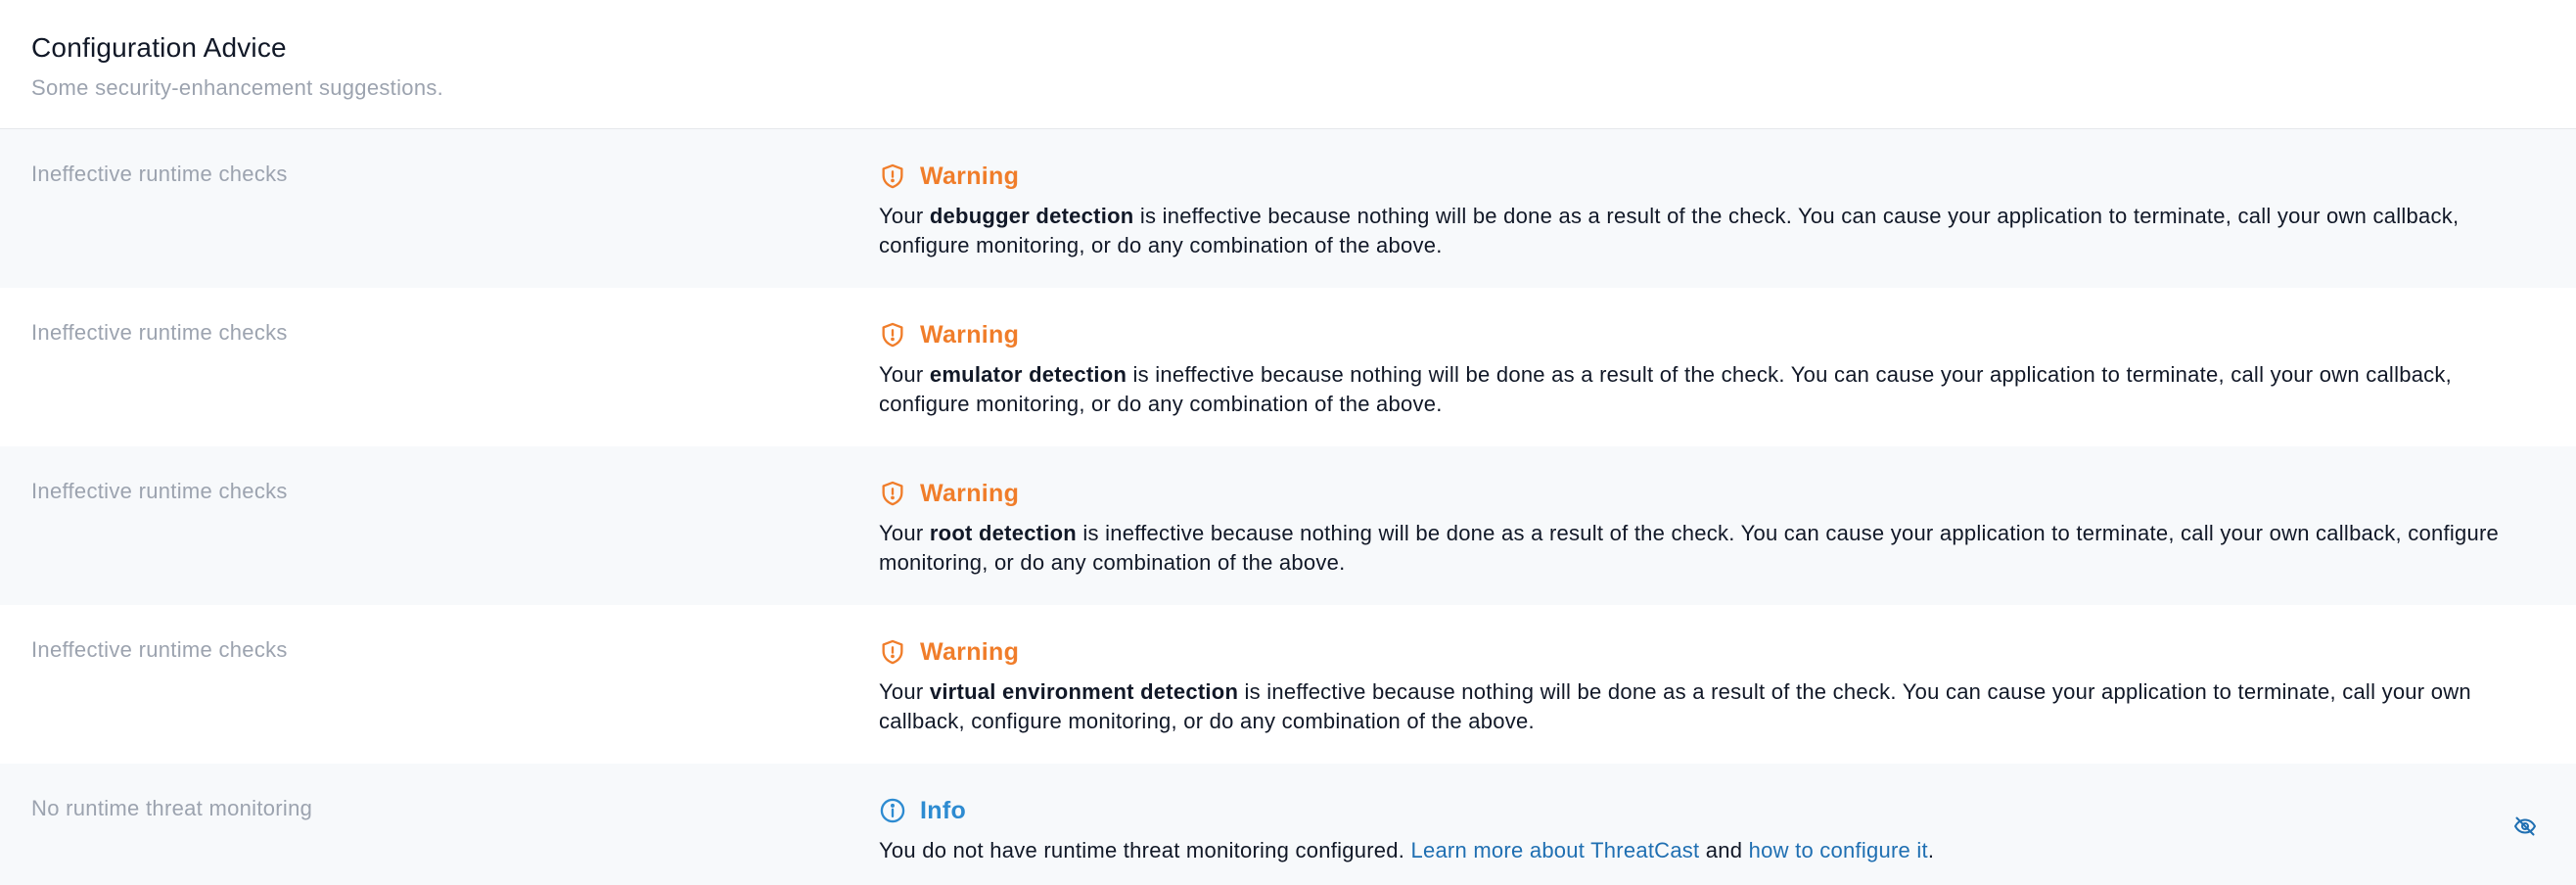 The width and height of the screenshot is (2576, 885). What do you see at coordinates (1931, 850) in the screenshot?
I see `message-end: .` at bounding box center [1931, 850].